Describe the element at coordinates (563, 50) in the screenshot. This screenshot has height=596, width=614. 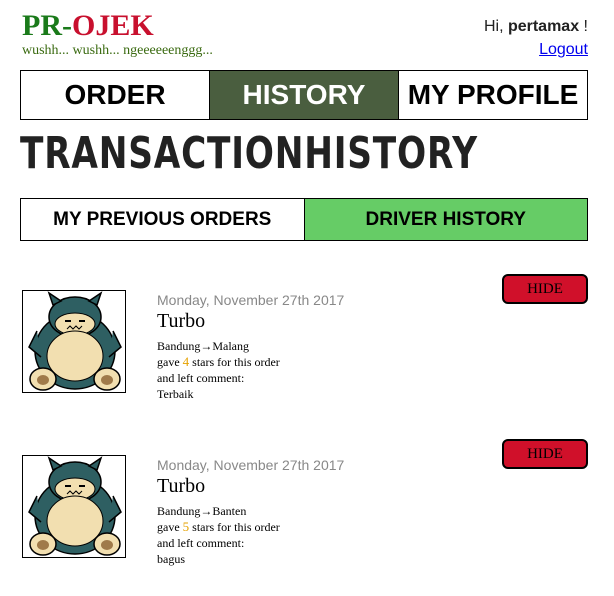
I see `logout-link: Logout` at that location.